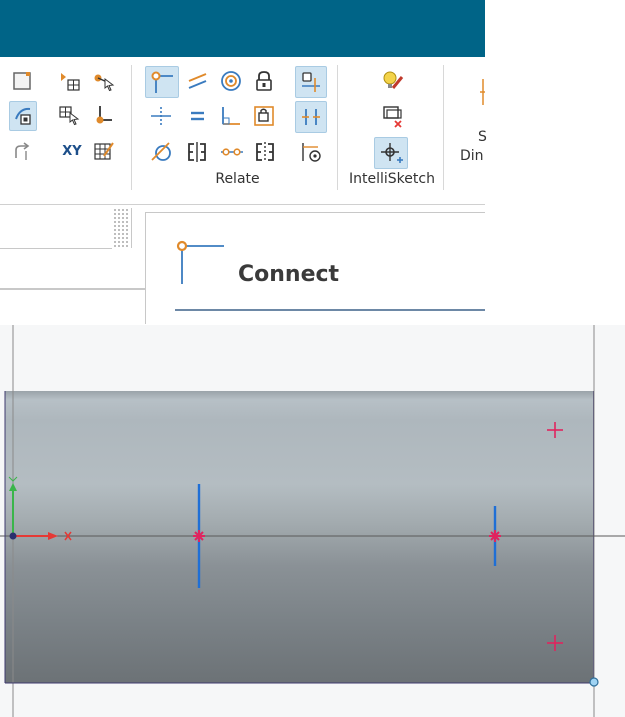 Image resolution: width=625 pixels, height=717 pixels. What do you see at coordinates (70, 81) in the screenshot?
I see `point-grid-icon` at bounding box center [70, 81].